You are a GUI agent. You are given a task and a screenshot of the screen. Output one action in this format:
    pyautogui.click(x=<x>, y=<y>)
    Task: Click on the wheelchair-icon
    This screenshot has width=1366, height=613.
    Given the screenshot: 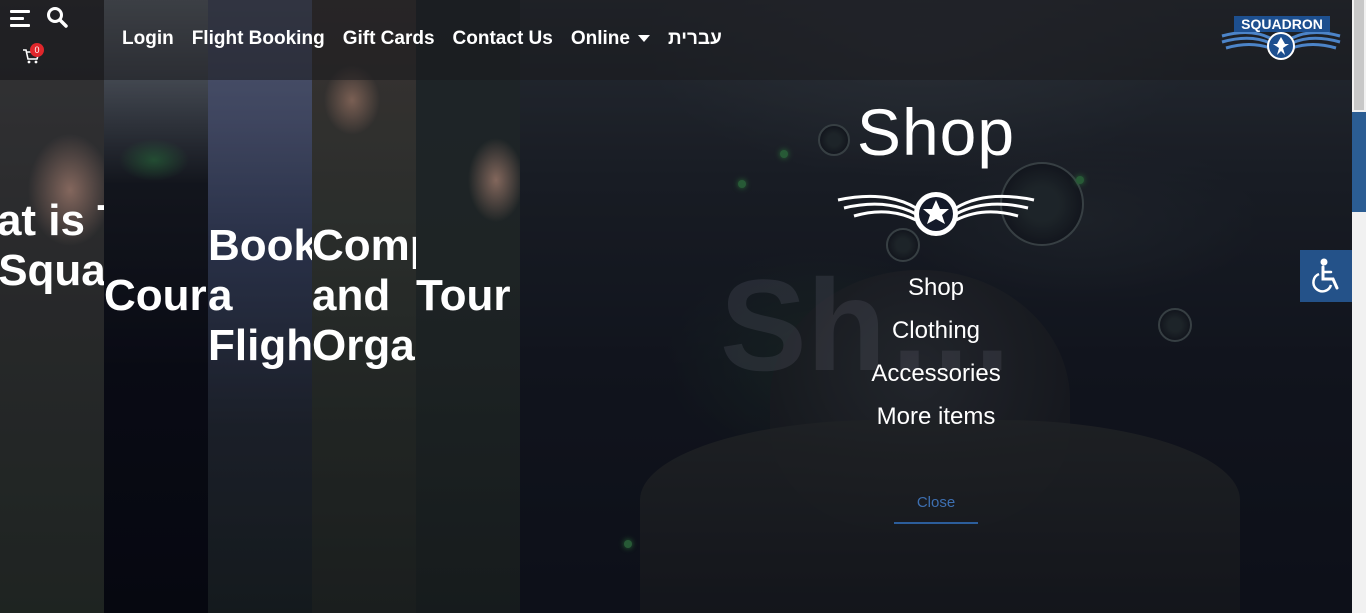 What is the action you would take?
    pyautogui.click(x=1325, y=275)
    